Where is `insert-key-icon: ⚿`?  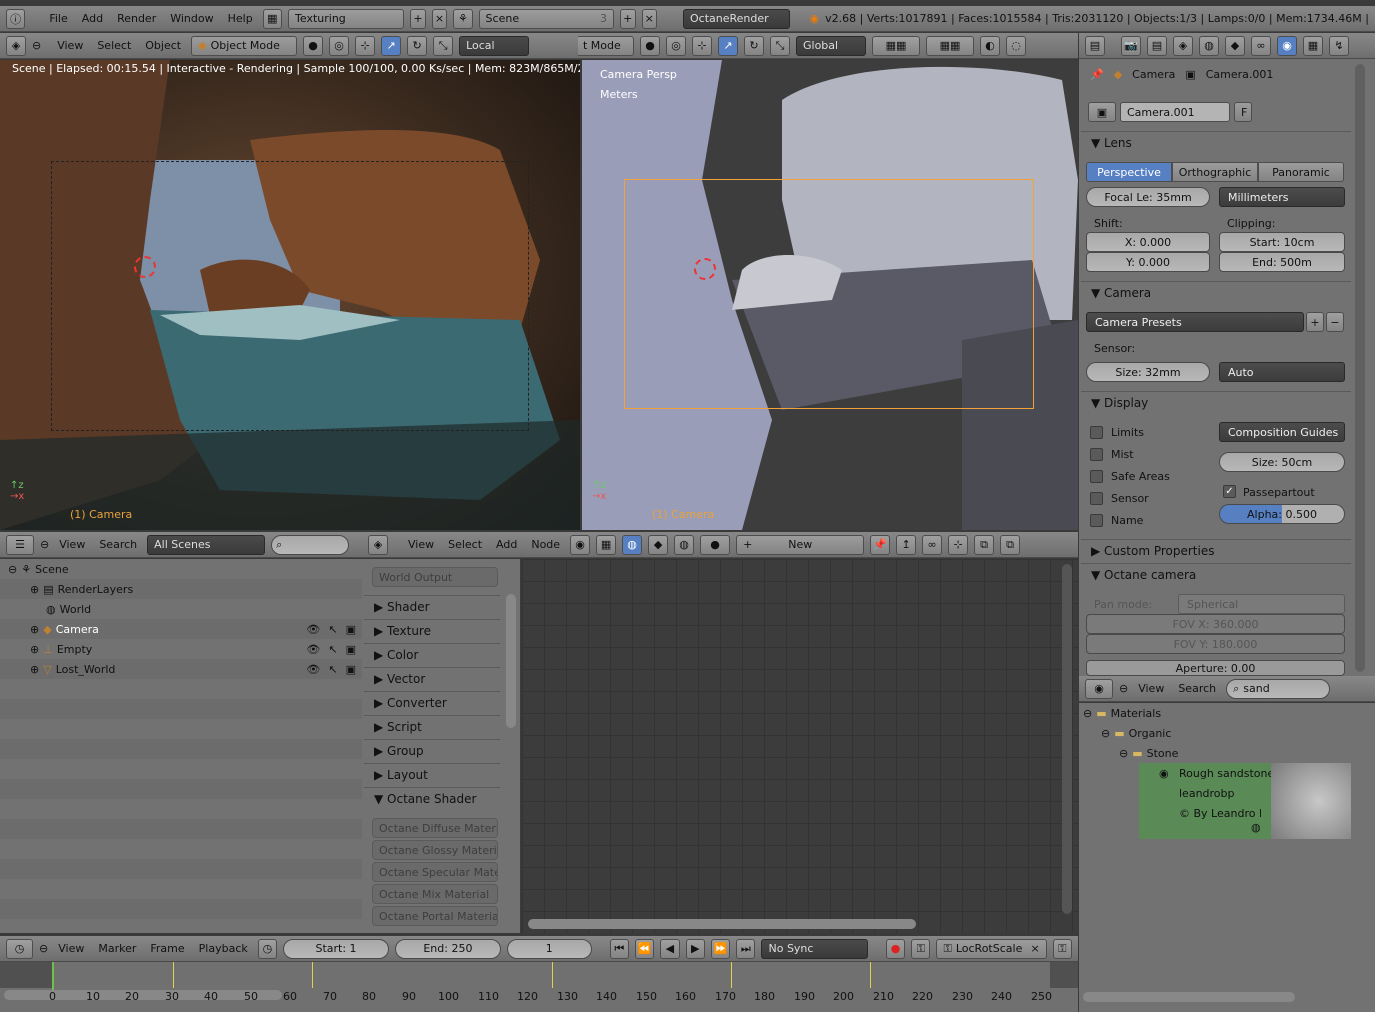
insert-key-icon: ⚿ is located at coordinates (1062, 948).